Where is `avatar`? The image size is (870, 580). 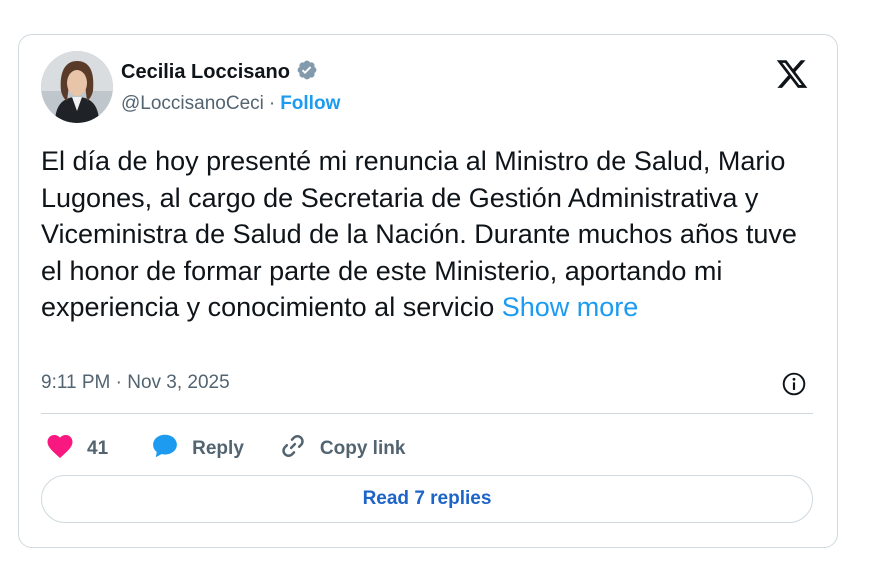 avatar is located at coordinates (77, 87).